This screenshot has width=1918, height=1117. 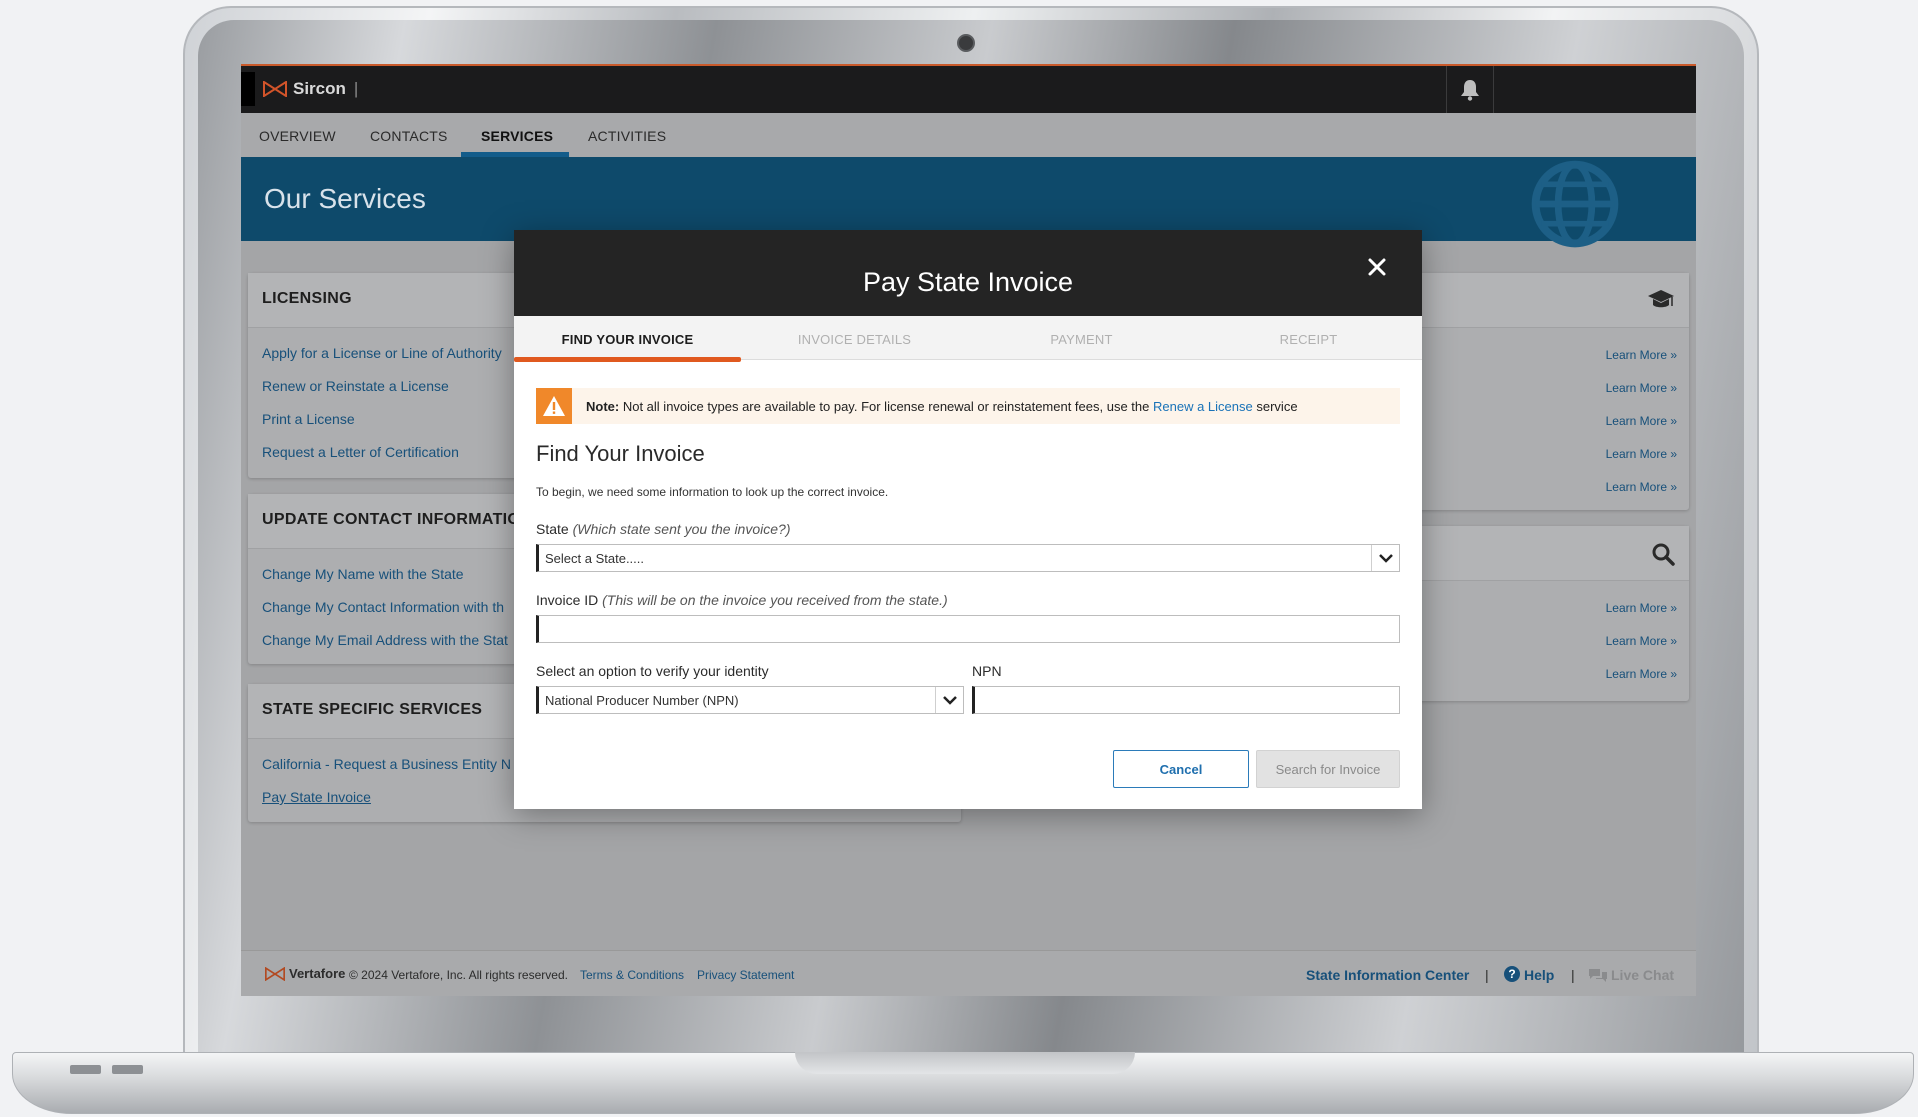 What do you see at coordinates (652, 671) in the screenshot?
I see `verify-identity-label: Select an option to verify your identity` at bounding box center [652, 671].